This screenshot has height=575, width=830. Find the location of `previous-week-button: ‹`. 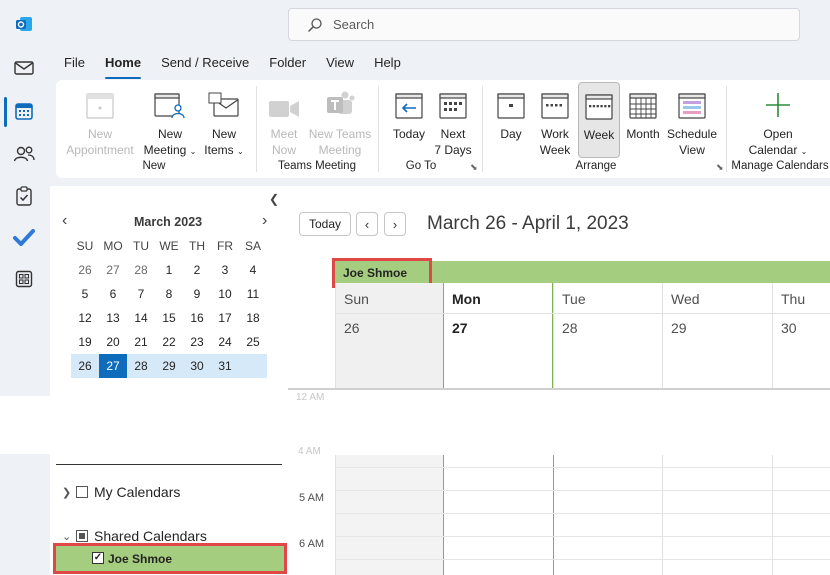

previous-week-button: ‹ is located at coordinates (367, 224).